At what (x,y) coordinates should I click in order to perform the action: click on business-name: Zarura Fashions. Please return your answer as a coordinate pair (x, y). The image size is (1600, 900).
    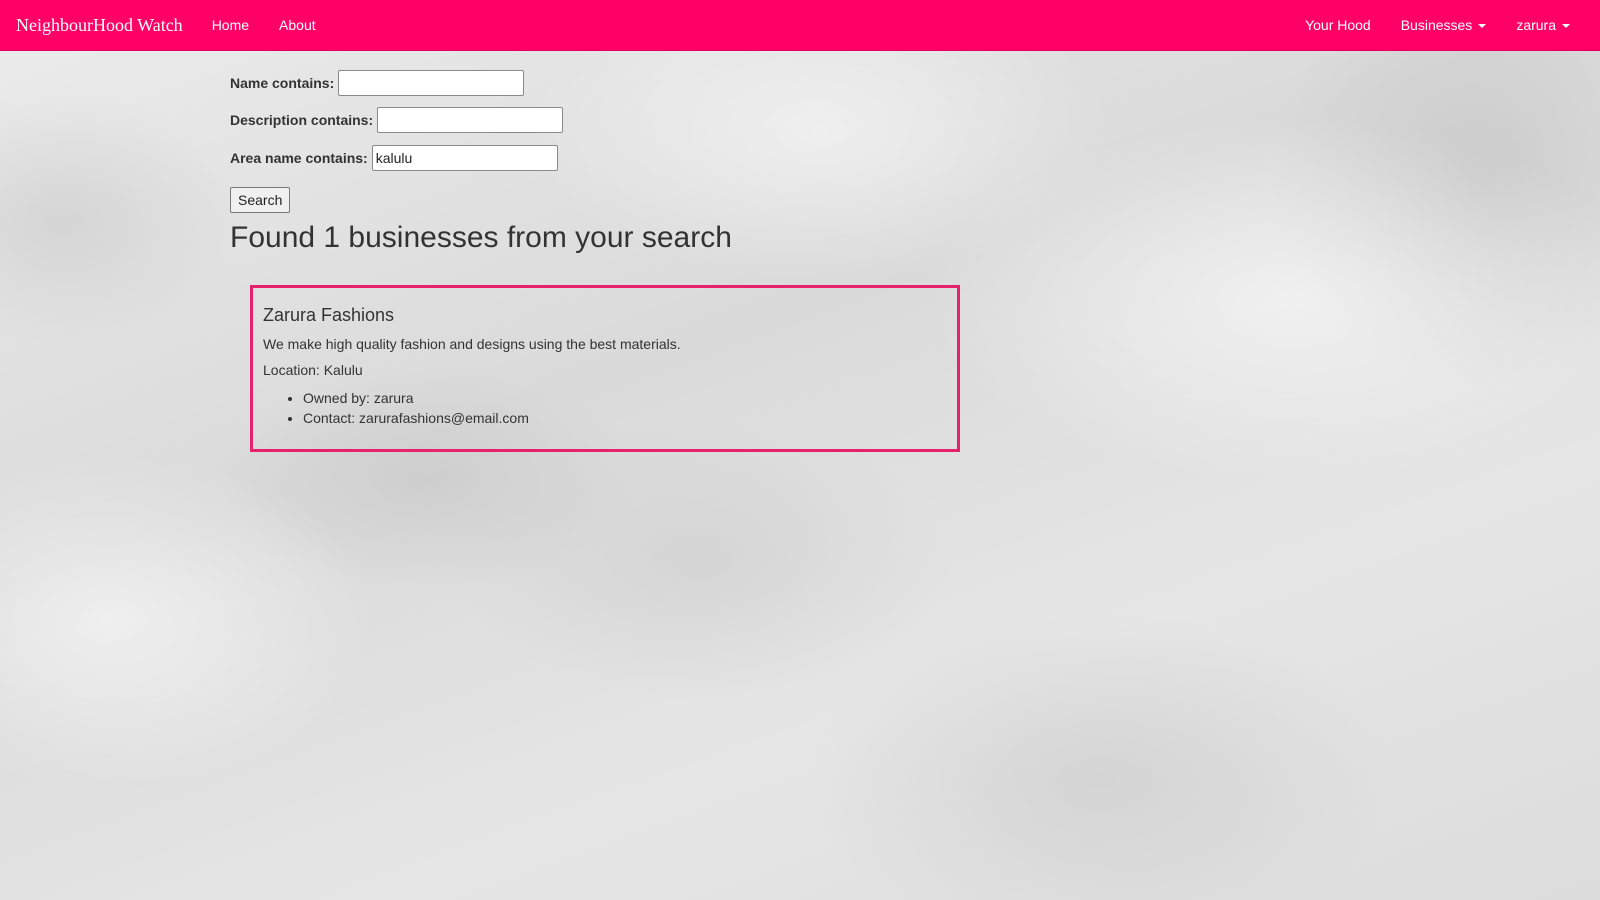
    Looking at the image, I should click on (329, 315).